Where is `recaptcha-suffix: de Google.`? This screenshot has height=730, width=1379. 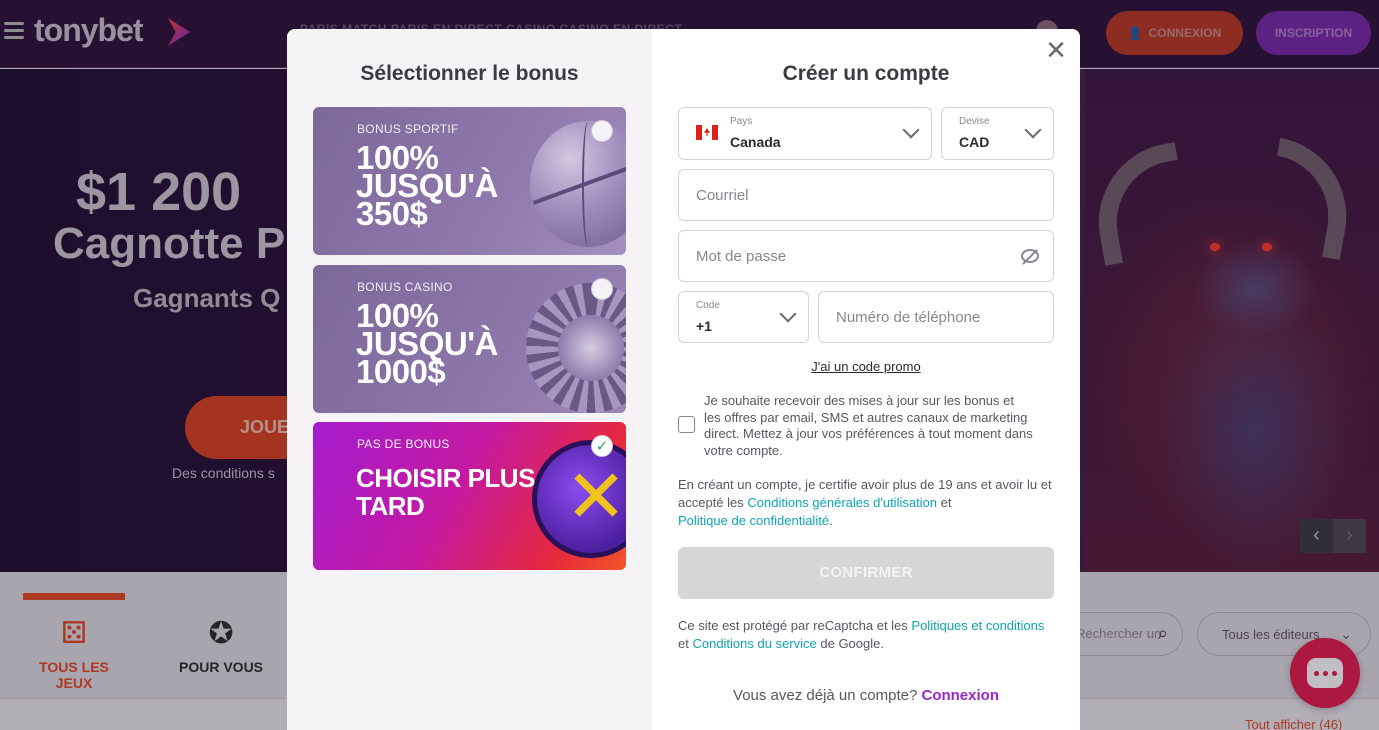
recaptcha-suffix: de Google. is located at coordinates (850, 643).